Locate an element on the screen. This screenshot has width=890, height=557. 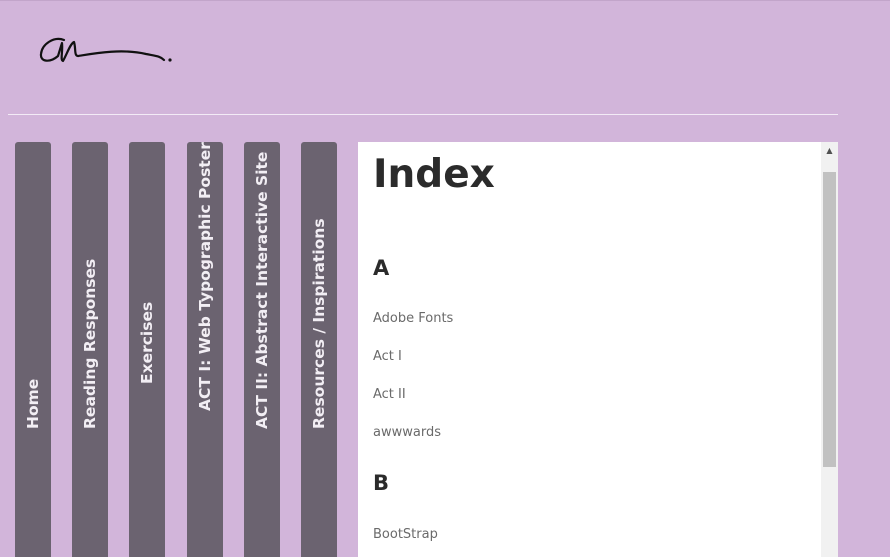
top-border is located at coordinates (445, 0).